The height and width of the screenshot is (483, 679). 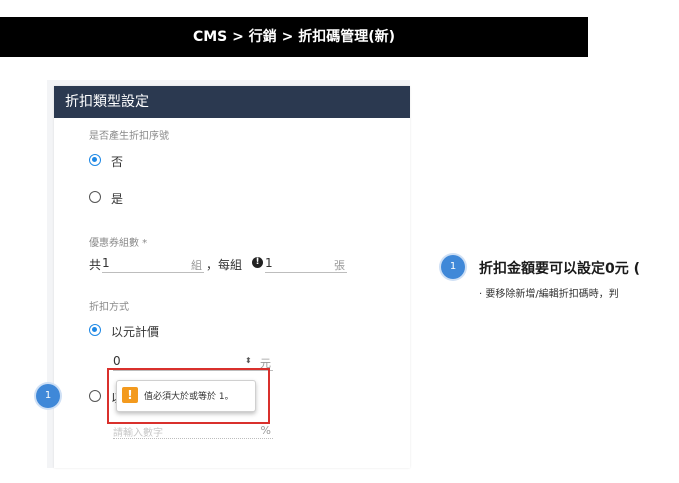 What do you see at coordinates (196, 265) in the screenshot?
I see `group-count-unit: 組` at bounding box center [196, 265].